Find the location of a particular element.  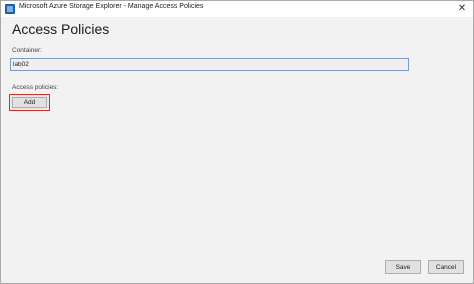

add-policy-highlight: Add is located at coordinates (29, 102).